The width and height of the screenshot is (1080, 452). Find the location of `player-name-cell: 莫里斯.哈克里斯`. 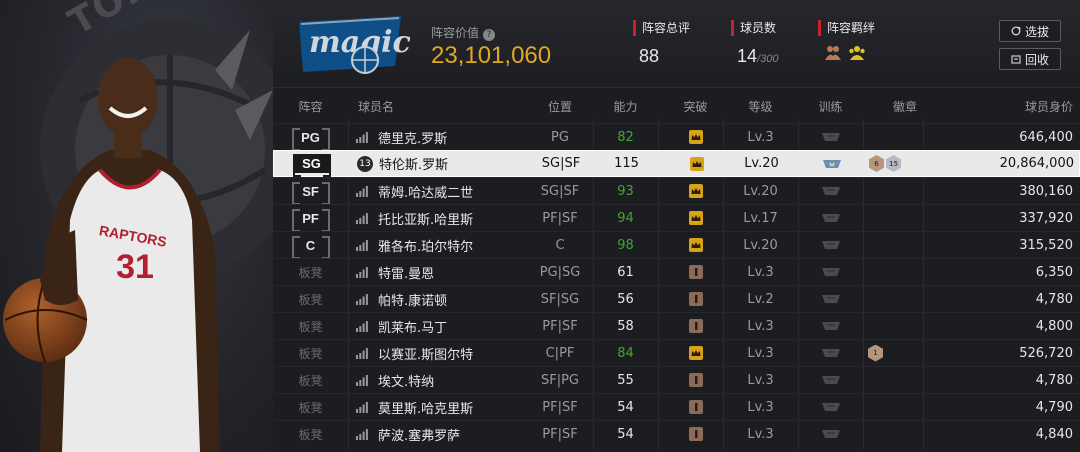

player-name-cell: 莫里斯.哈克里斯 is located at coordinates (444, 407).